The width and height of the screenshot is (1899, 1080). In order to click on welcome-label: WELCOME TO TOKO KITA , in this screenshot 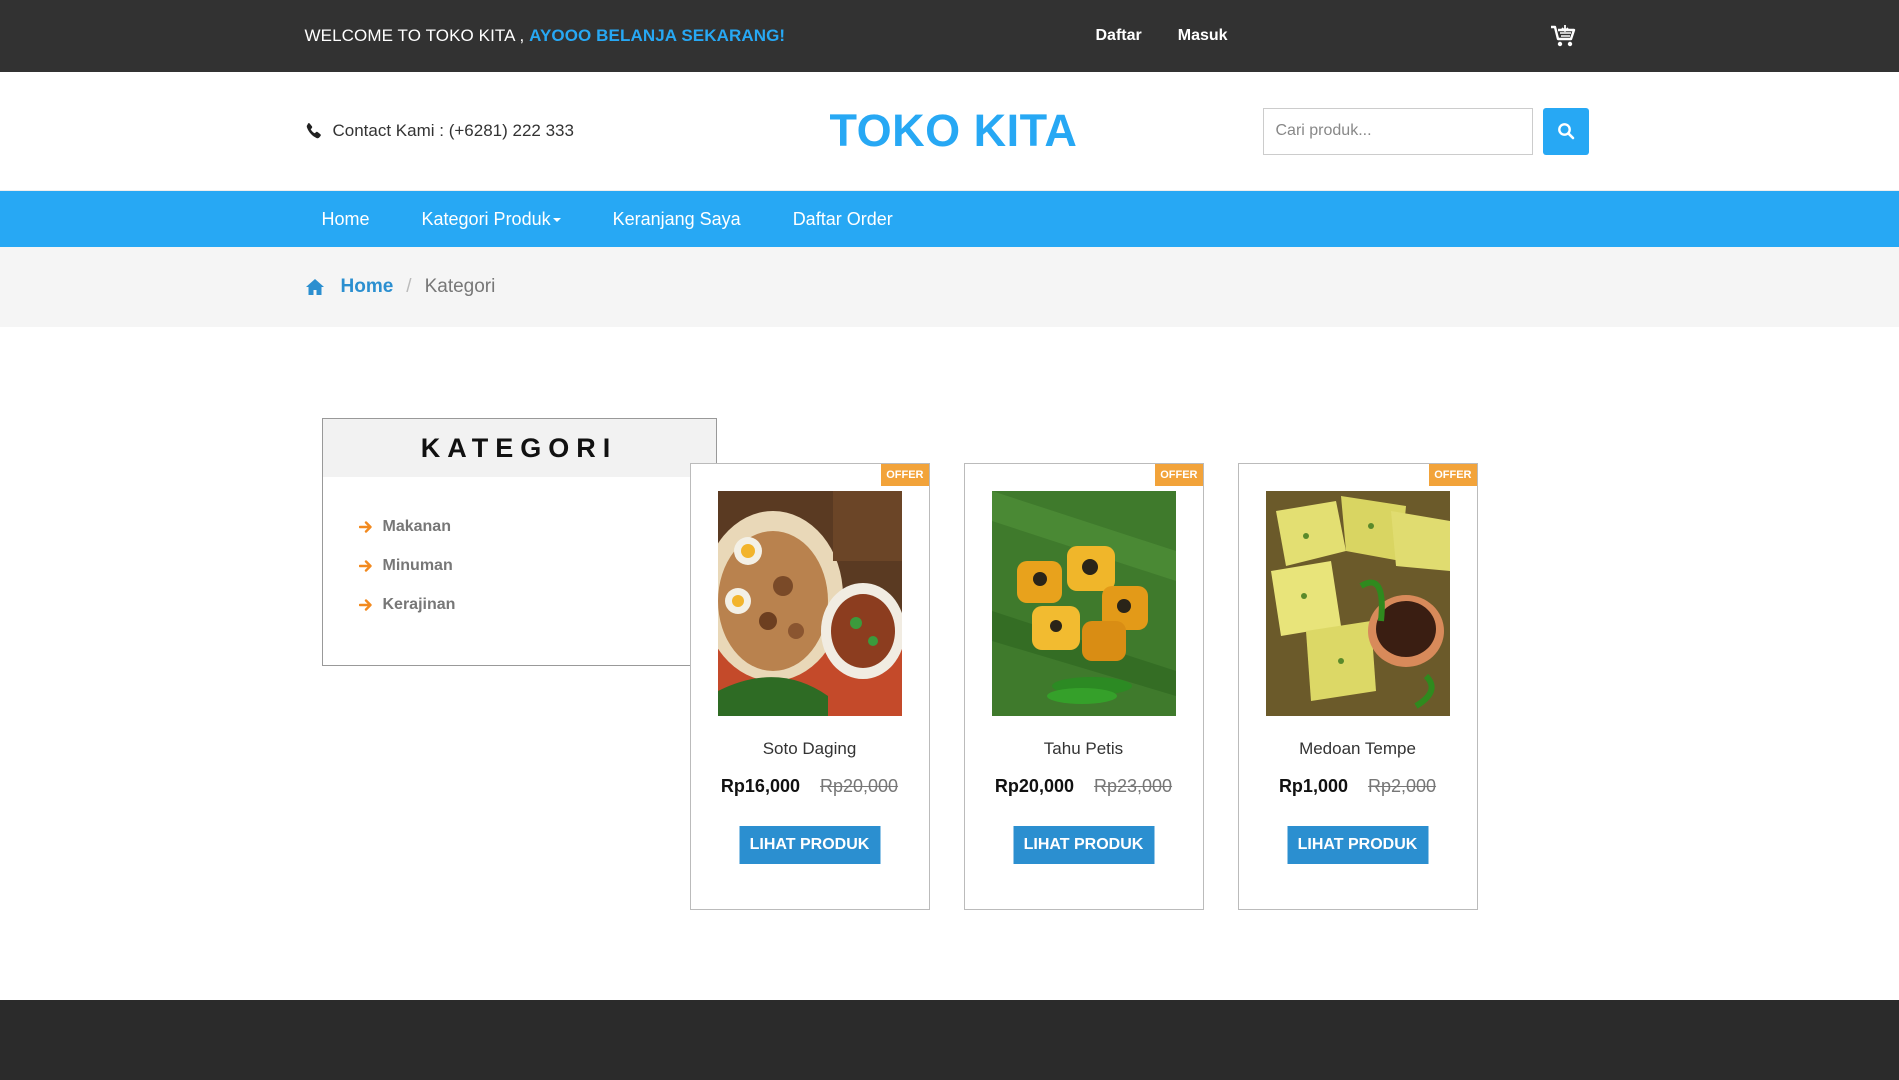, I will do `click(414, 35)`.